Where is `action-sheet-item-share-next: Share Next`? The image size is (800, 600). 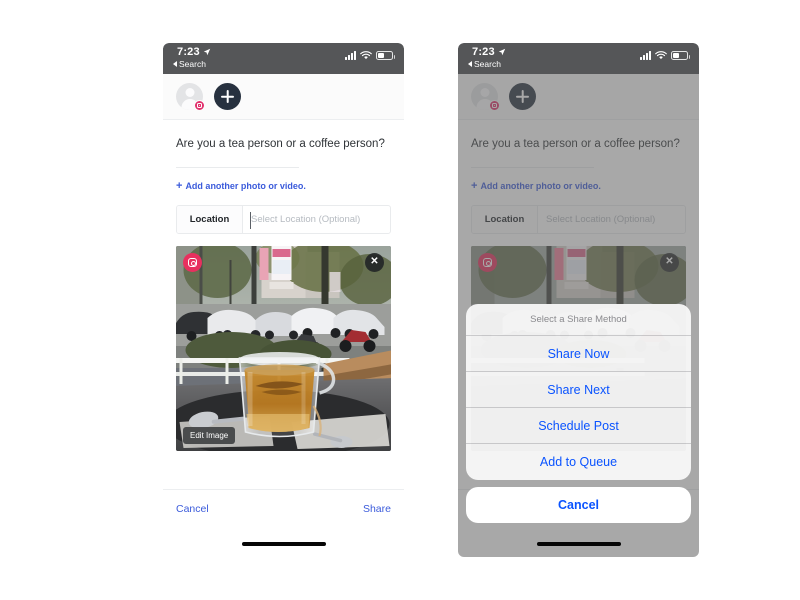
action-sheet-item-share-next: Share Next is located at coordinates (578, 390).